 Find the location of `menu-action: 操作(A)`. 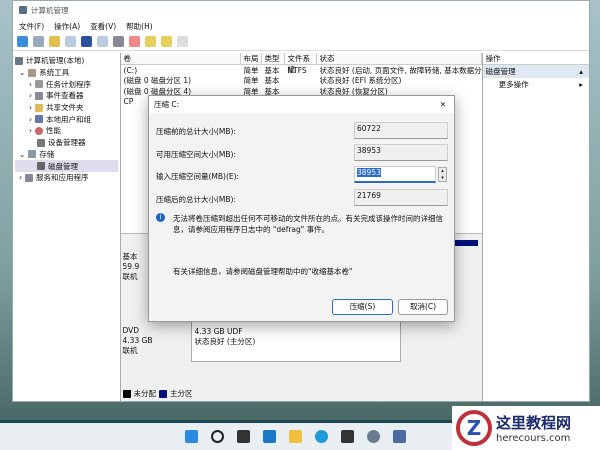

menu-action: 操作(A) is located at coordinates (67, 26).